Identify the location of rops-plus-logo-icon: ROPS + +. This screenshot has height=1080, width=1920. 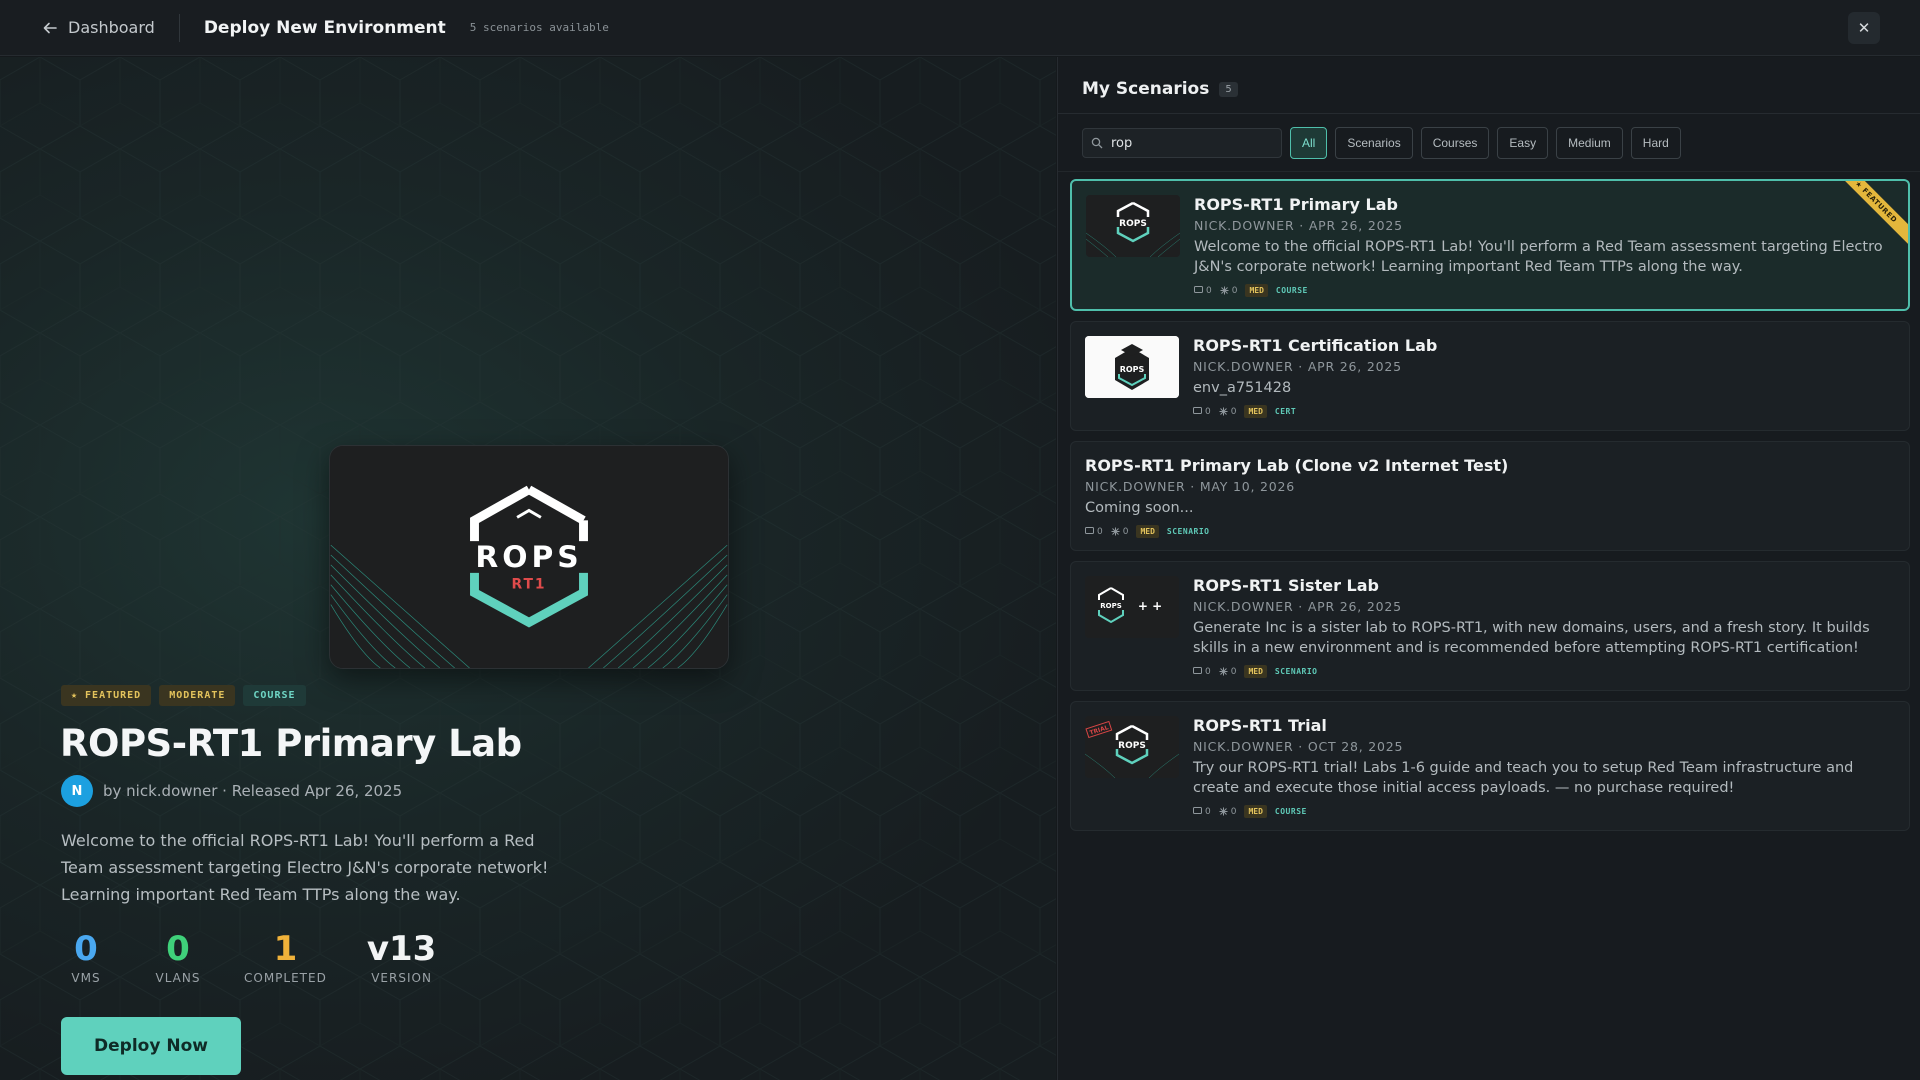
(1132, 607).